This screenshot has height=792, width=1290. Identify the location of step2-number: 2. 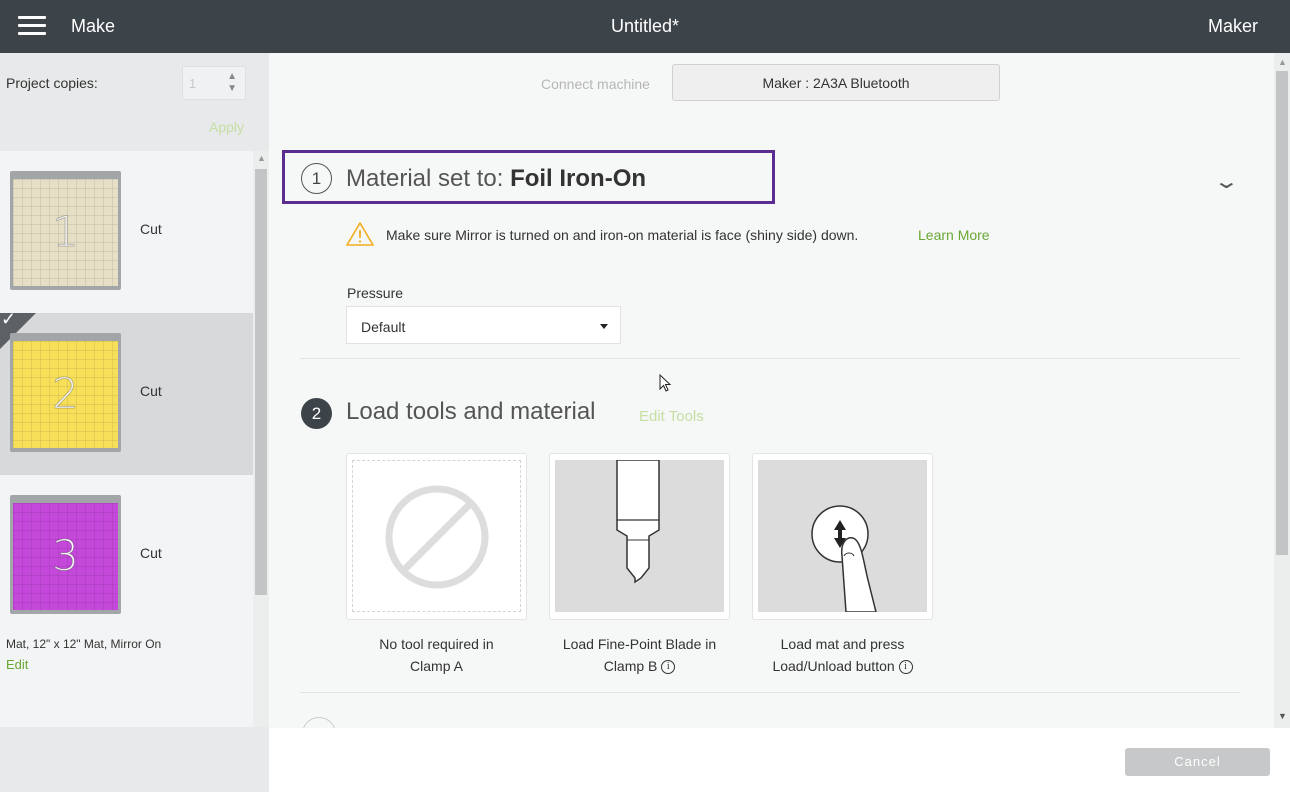
(316, 413).